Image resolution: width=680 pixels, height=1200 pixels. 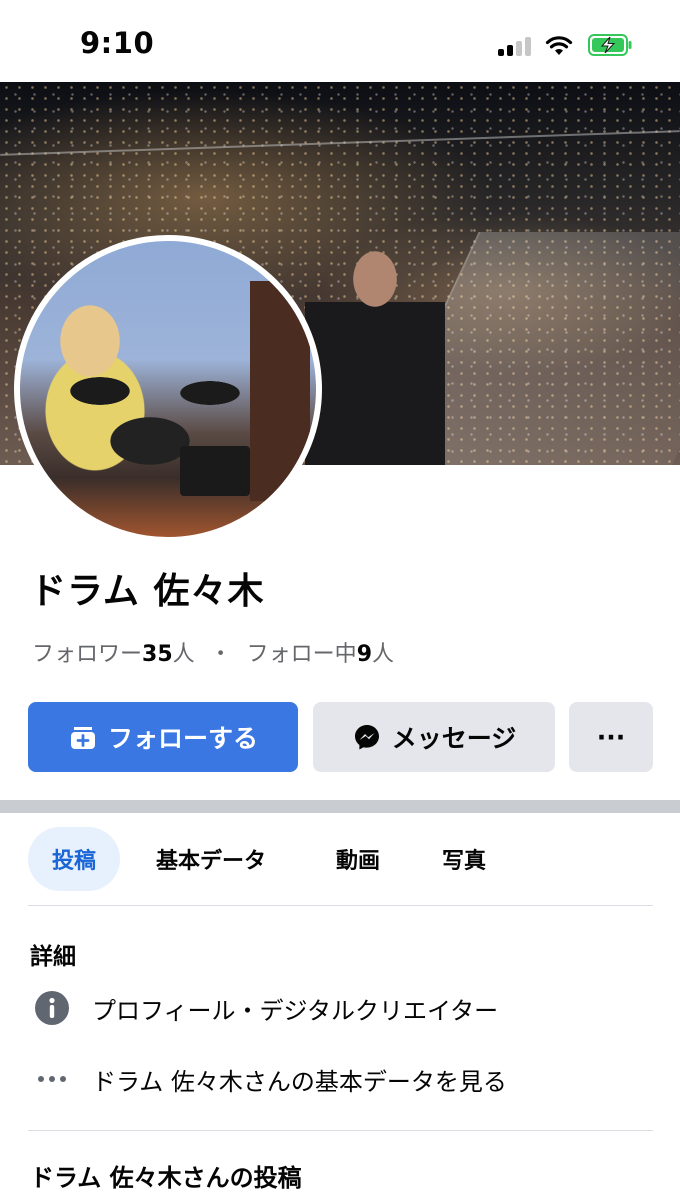 I want to click on cover-person, so click(x=375, y=356).